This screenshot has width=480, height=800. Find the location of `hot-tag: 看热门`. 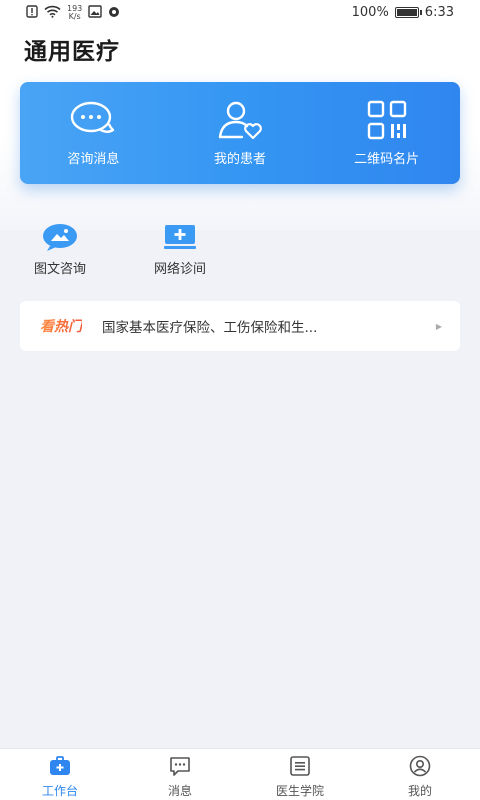

hot-tag: 看热门 is located at coordinates (61, 326).